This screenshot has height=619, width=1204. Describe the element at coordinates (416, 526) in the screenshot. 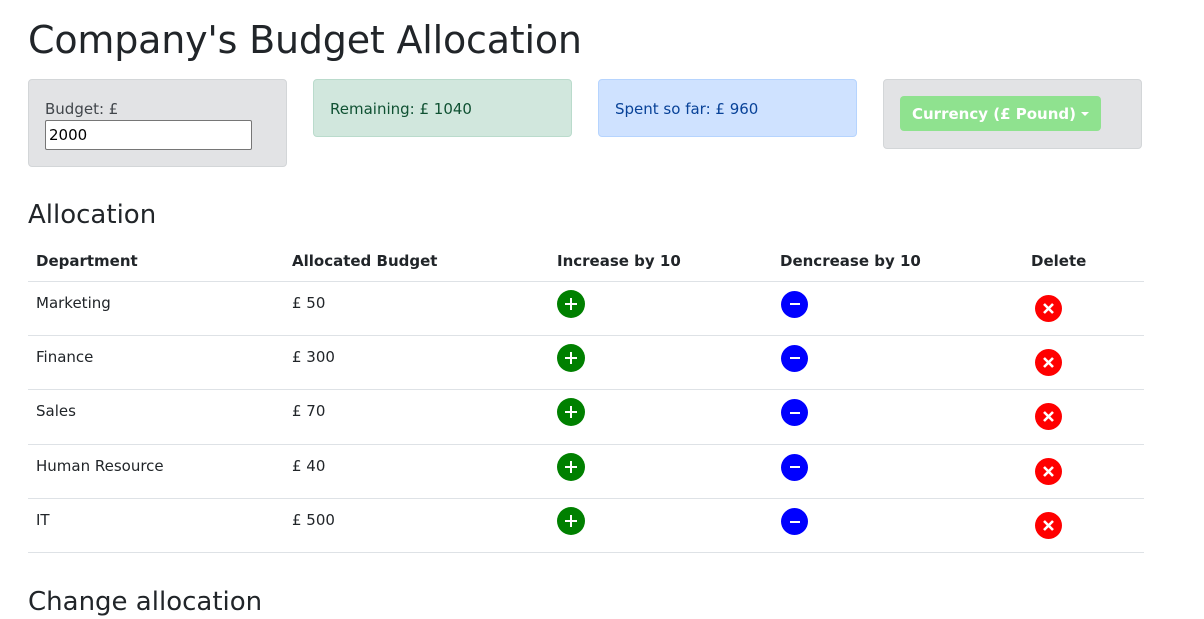

I see `budget-cell: £ 500` at that location.